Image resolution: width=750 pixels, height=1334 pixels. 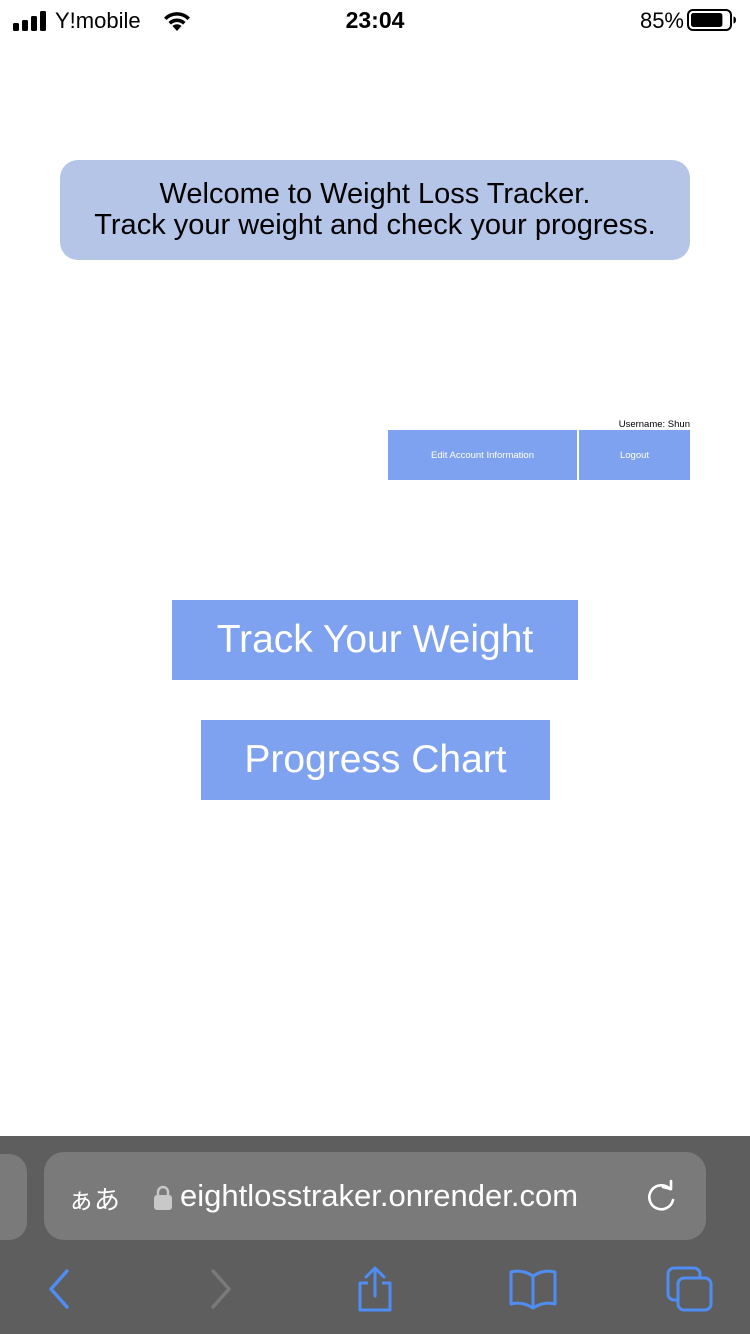 What do you see at coordinates (482, 455) in the screenshot?
I see `edit-account-button: Edit Account Information` at bounding box center [482, 455].